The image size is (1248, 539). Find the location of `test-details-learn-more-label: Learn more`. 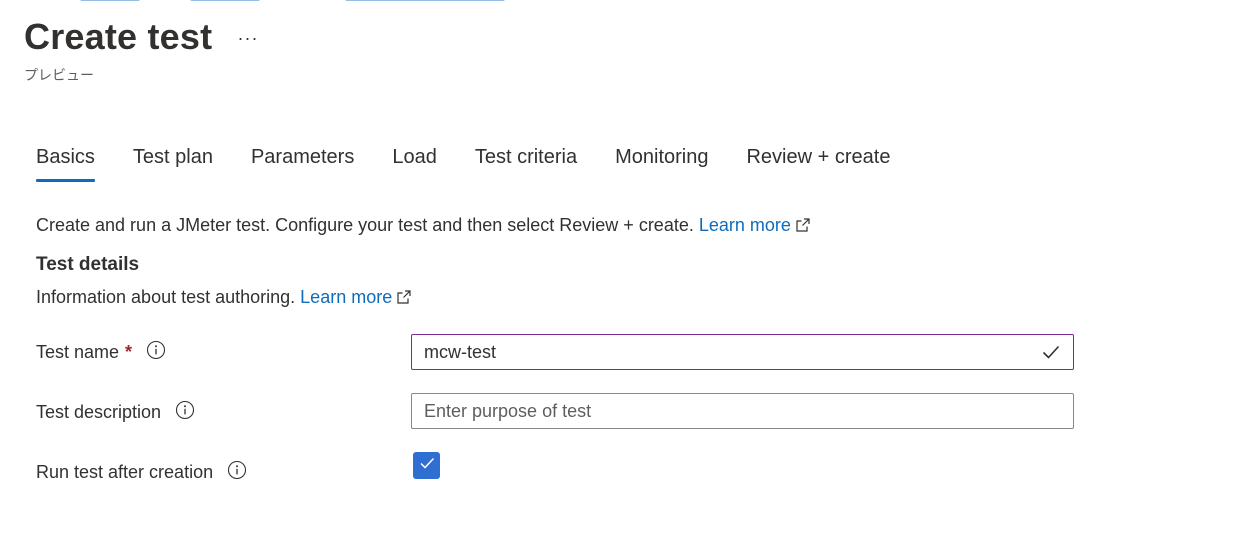

test-details-learn-more-label: Learn more is located at coordinates (346, 297).